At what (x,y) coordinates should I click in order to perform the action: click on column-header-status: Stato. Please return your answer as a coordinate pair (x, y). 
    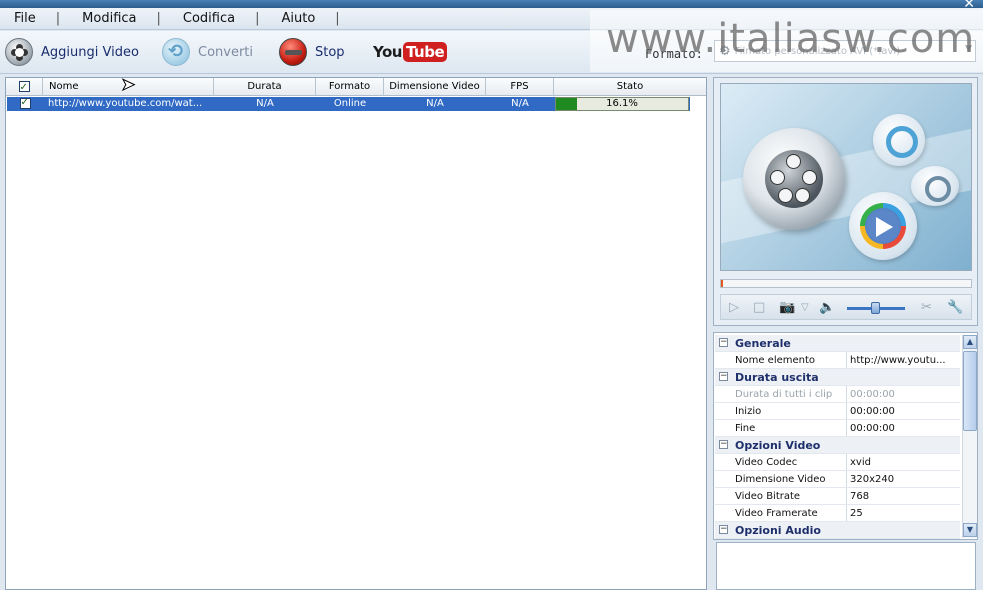
    Looking at the image, I should click on (630, 87).